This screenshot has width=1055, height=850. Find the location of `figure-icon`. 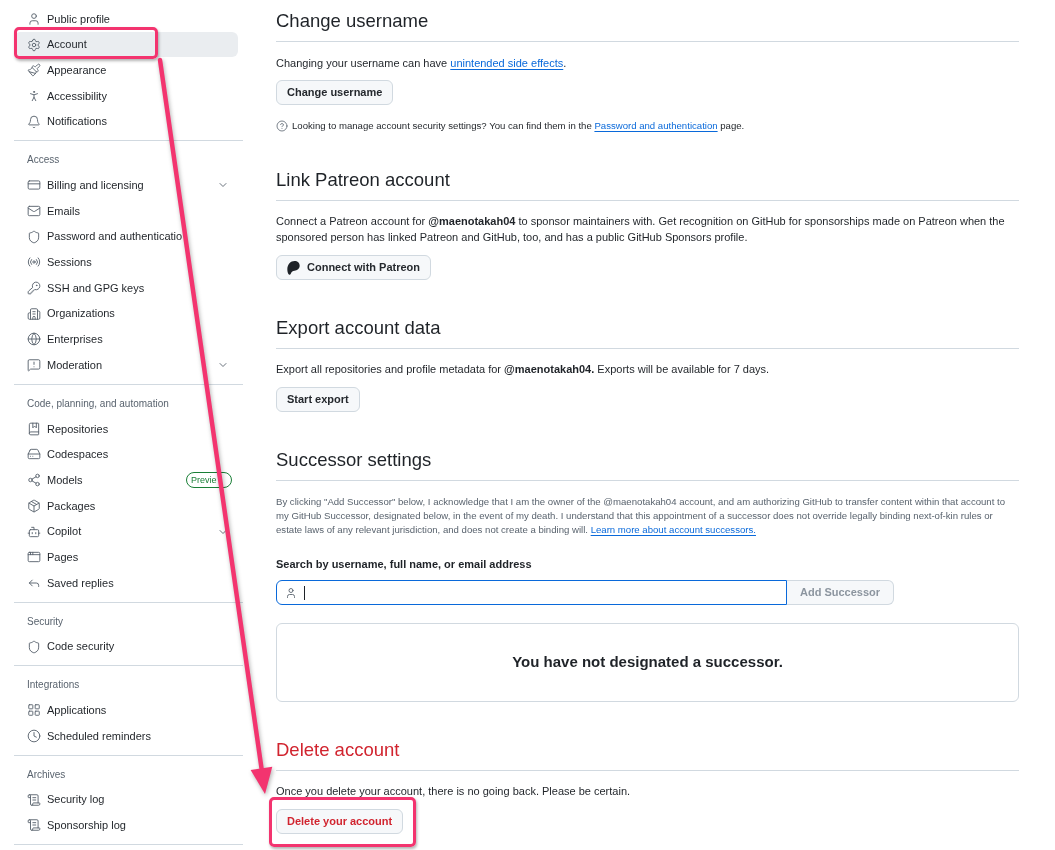

figure-icon is located at coordinates (34, 95).